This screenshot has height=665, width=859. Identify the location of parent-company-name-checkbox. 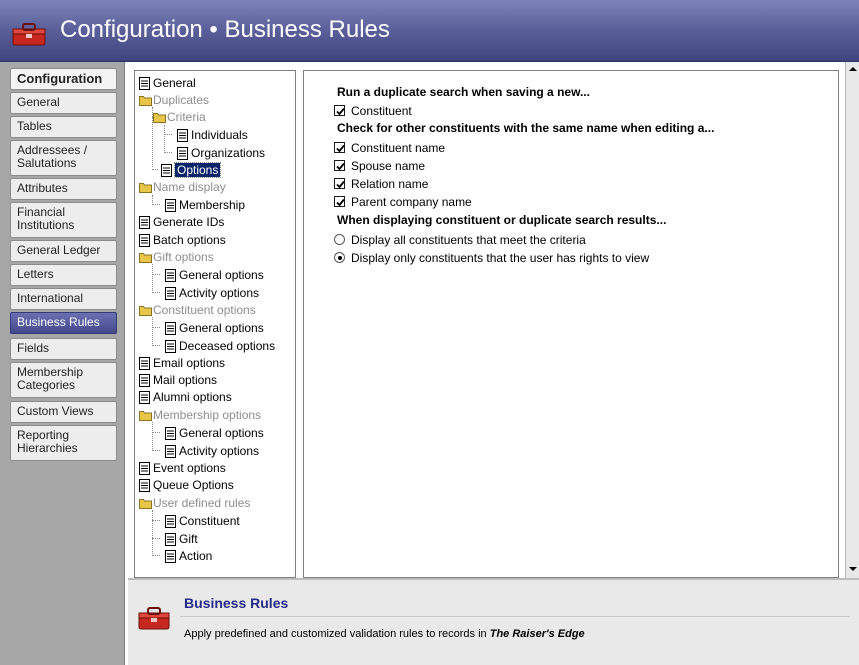
(339, 202).